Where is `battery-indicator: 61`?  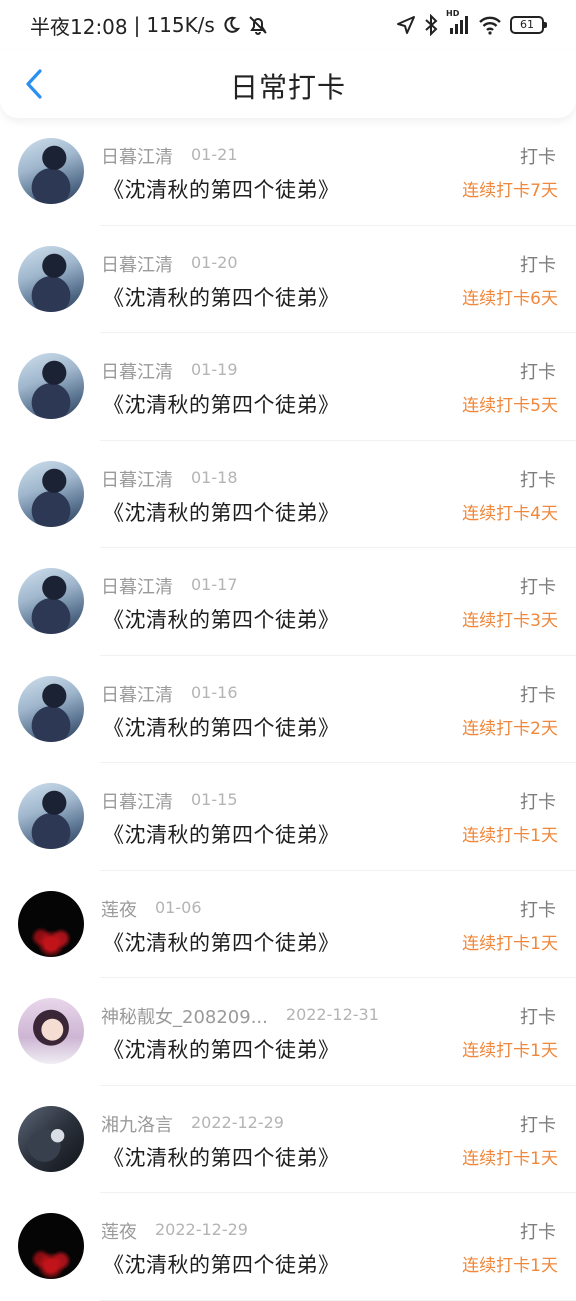 battery-indicator: 61 is located at coordinates (528, 25).